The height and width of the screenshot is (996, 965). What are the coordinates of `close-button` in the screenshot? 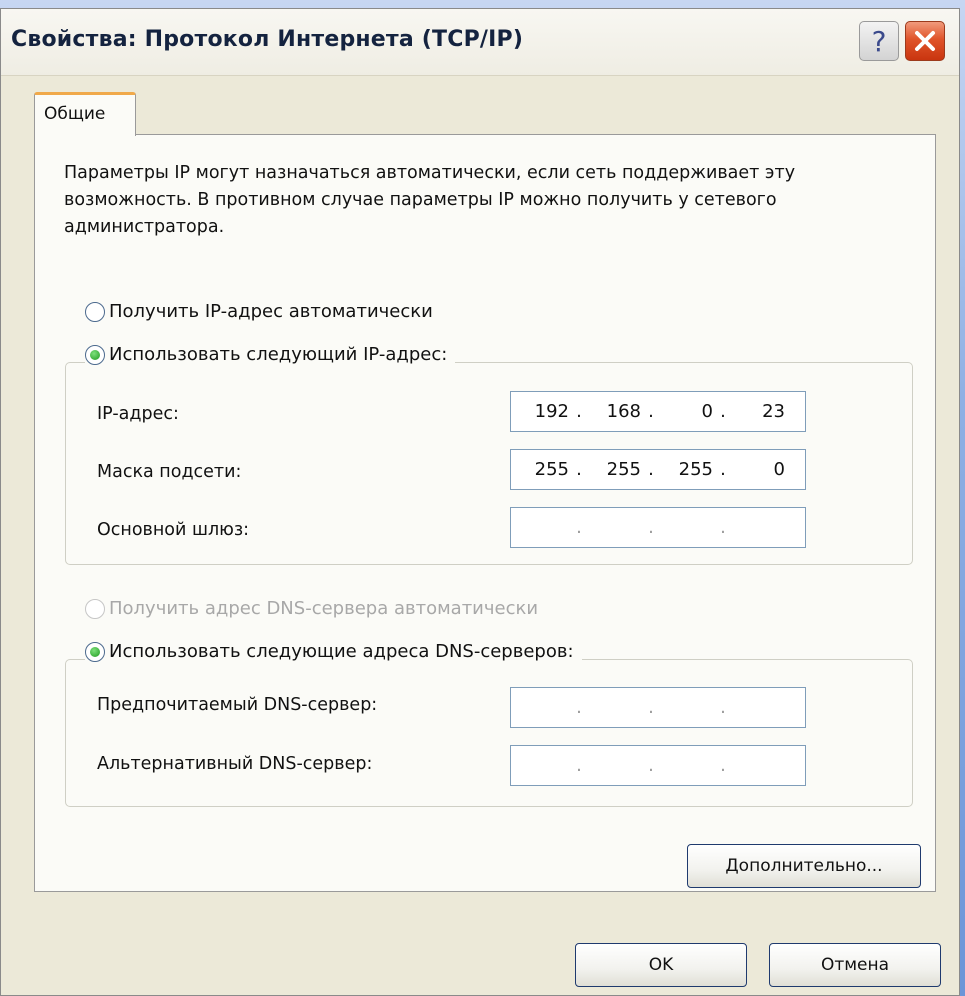 It's located at (925, 41).